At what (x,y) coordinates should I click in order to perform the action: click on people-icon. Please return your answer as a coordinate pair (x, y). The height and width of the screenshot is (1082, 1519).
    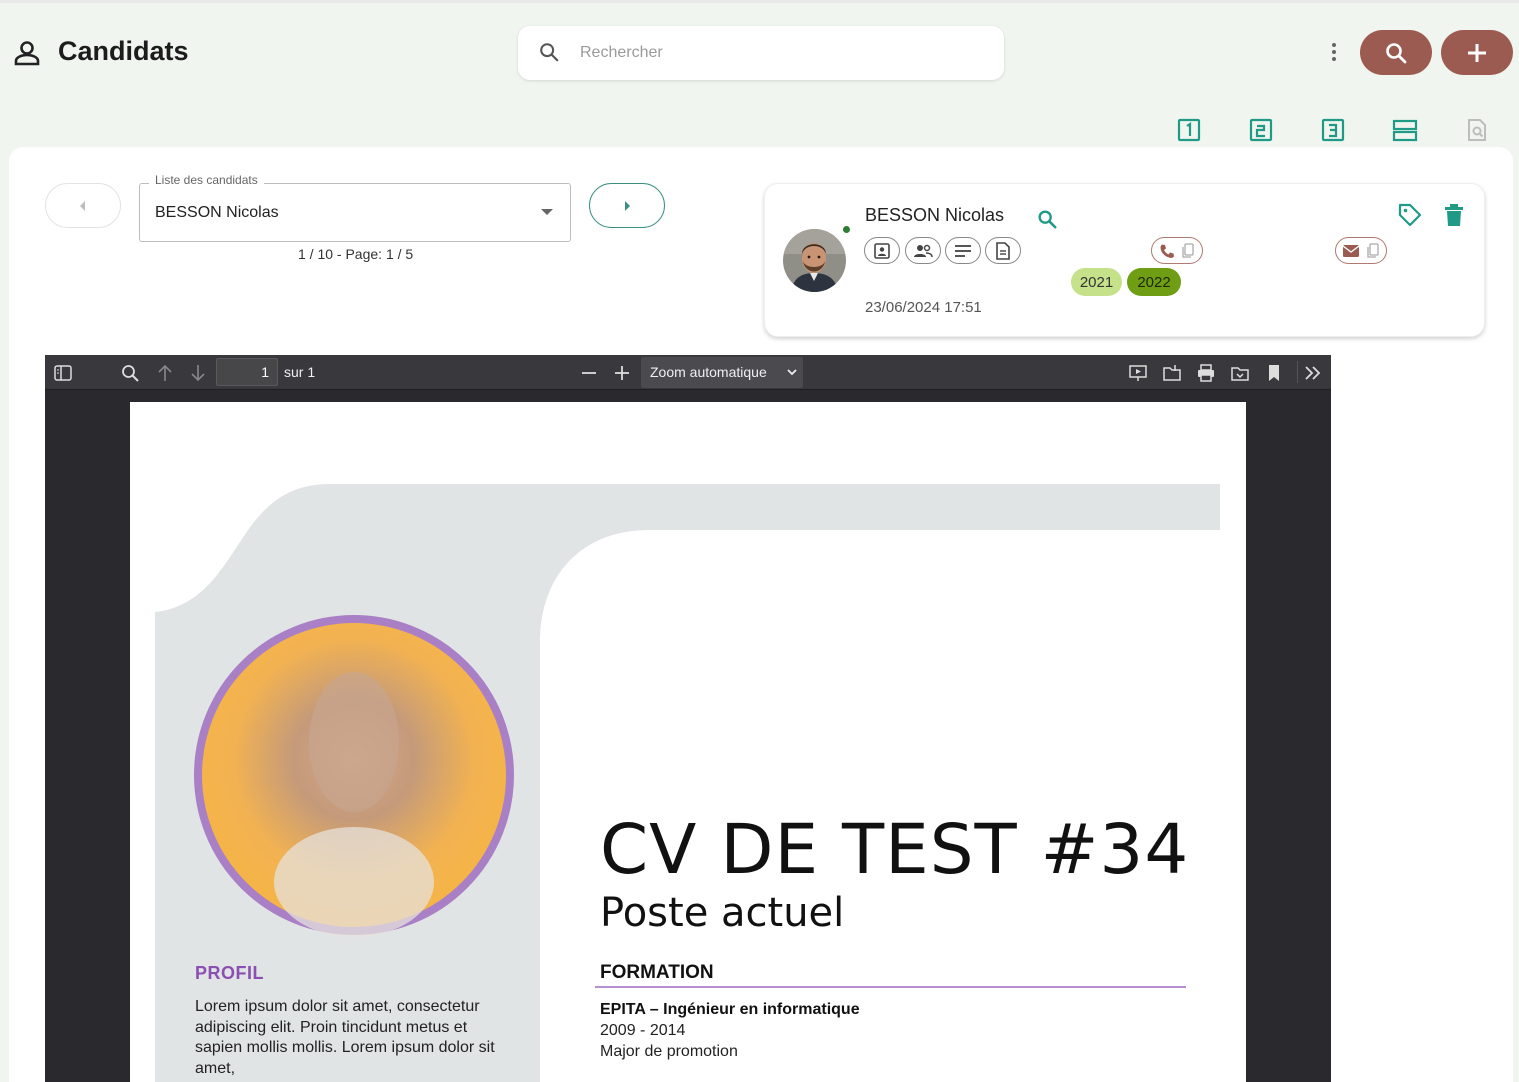
    Looking at the image, I should click on (923, 250).